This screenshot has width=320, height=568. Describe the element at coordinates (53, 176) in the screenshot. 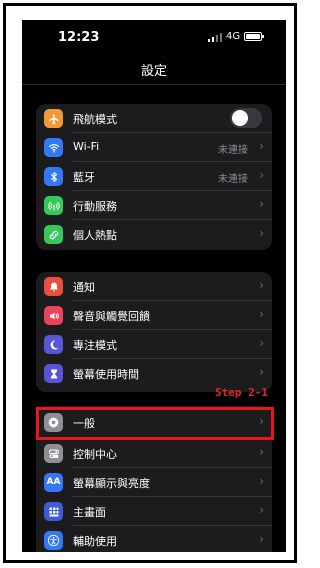

I see `bluetooth-icon` at that location.